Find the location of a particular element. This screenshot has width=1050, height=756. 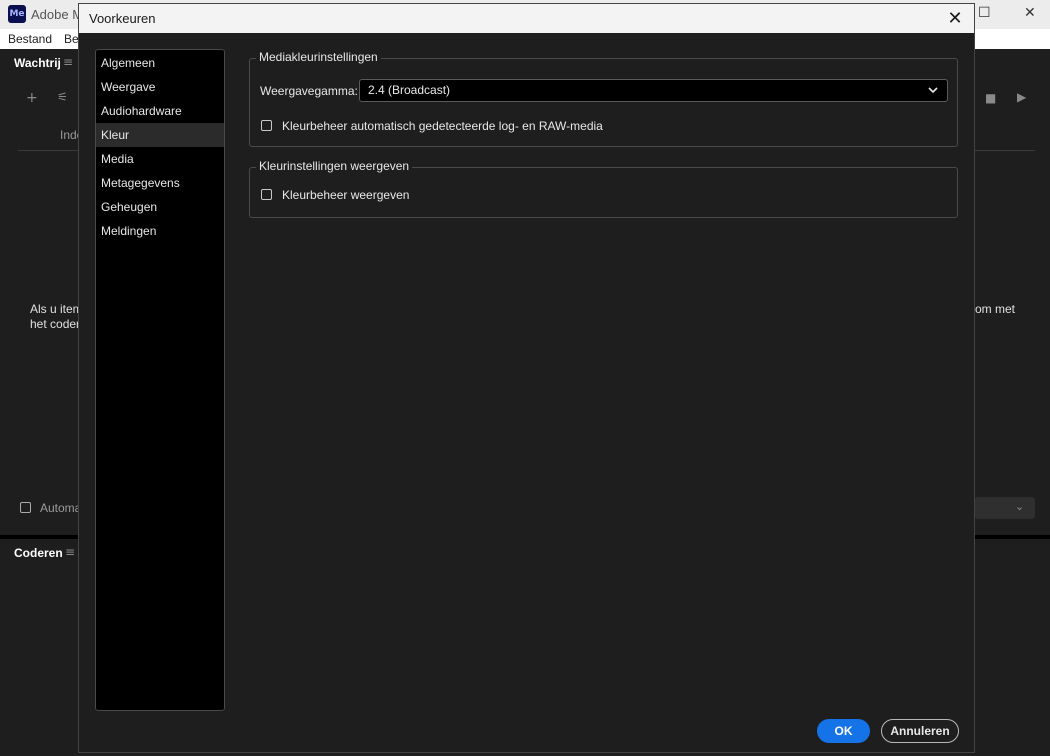

display-color-settings-legend: Kleurinstellingen weergeven is located at coordinates (334, 166).